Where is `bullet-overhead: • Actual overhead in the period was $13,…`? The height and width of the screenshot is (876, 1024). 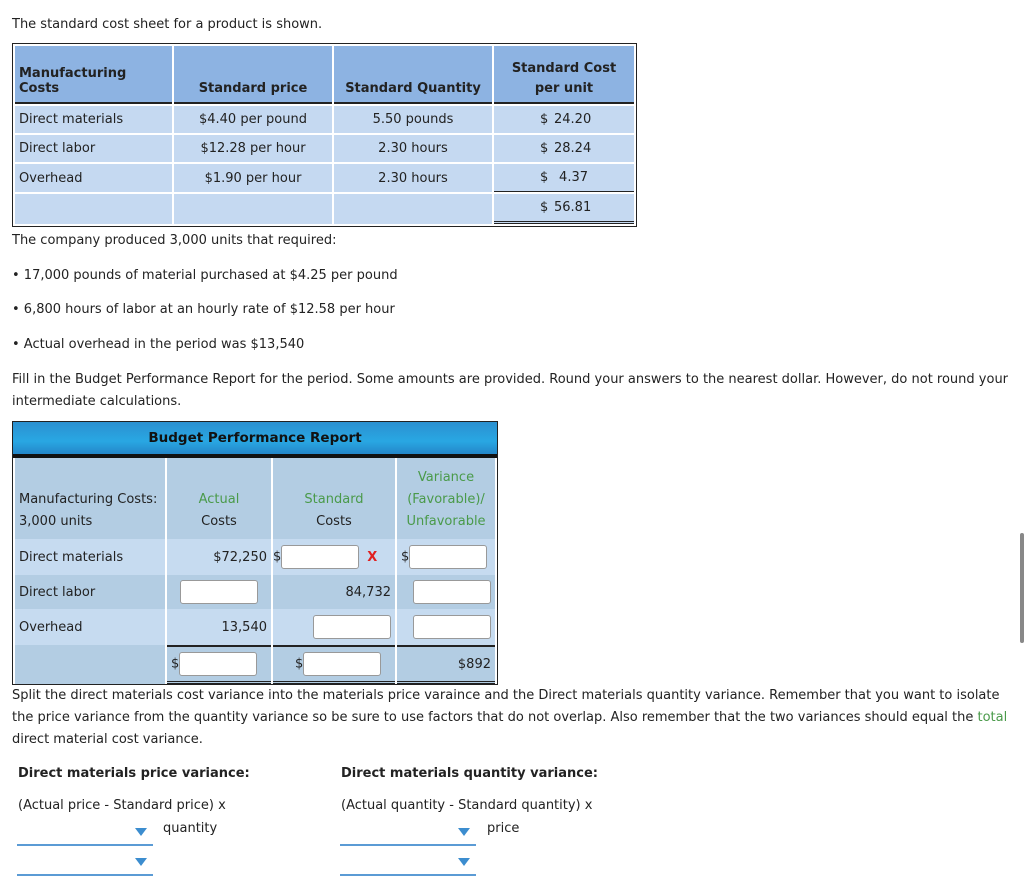 bullet-overhead: • Actual overhead in the period was $13,… is located at coordinates (158, 344).